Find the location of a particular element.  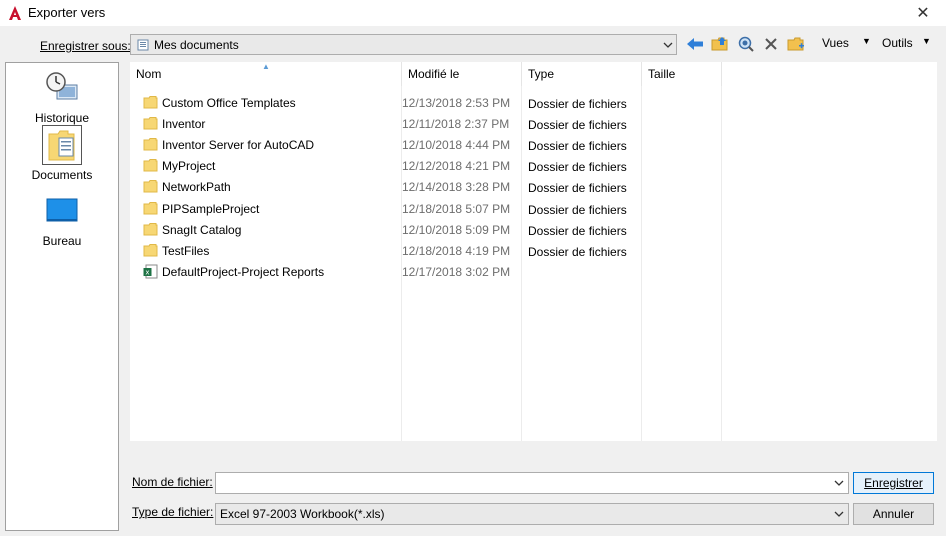

filetype-label: Type de fichier: is located at coordinates (172, 512).